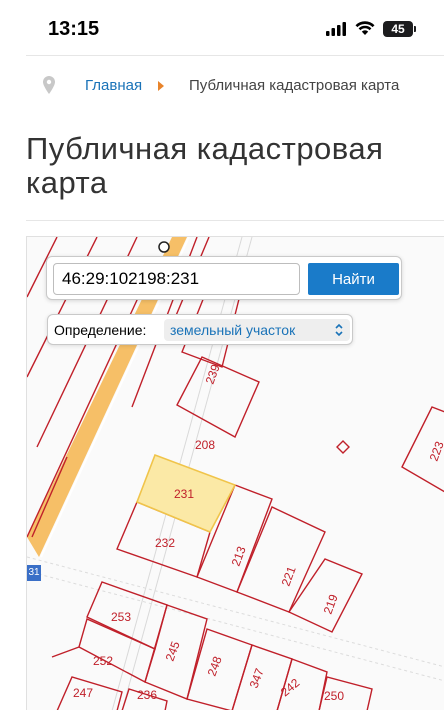  I want to click on parcel-label: 248, so click(215, 666).